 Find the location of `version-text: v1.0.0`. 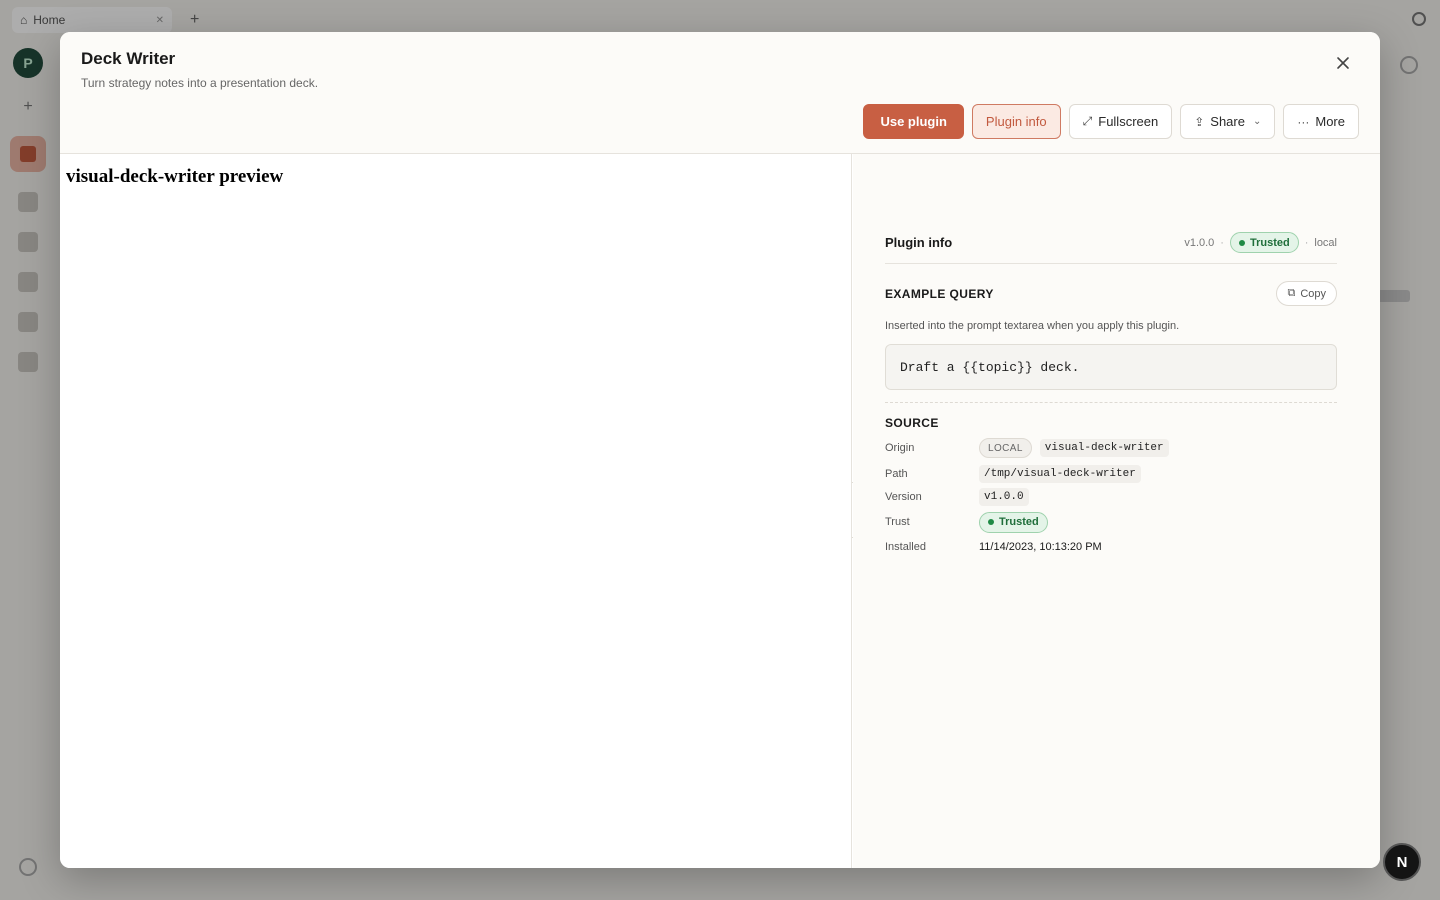

version-text: v1.0.0 is located at coordinates (1199, 242).